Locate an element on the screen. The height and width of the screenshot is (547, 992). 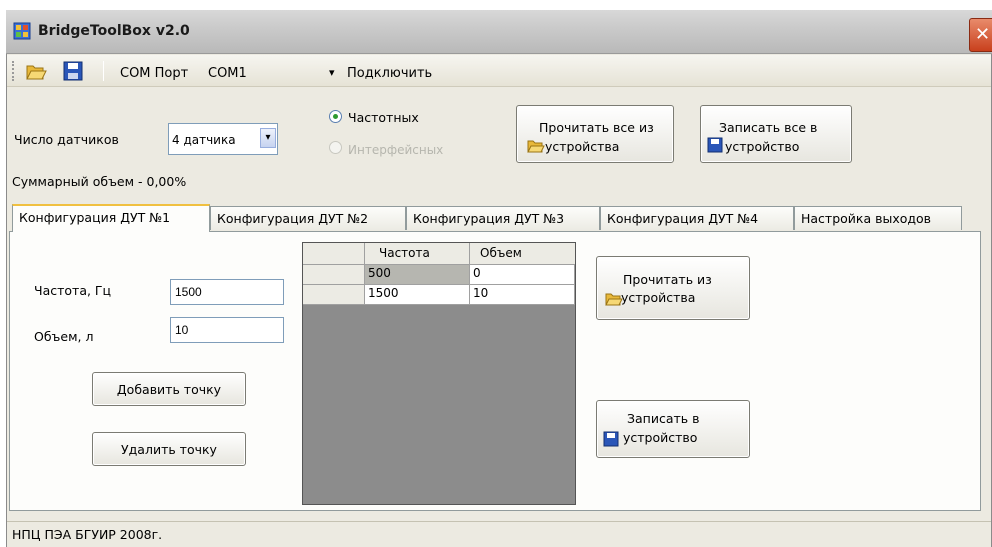
connect-button: Подключить is located at coordinates (389, 73).